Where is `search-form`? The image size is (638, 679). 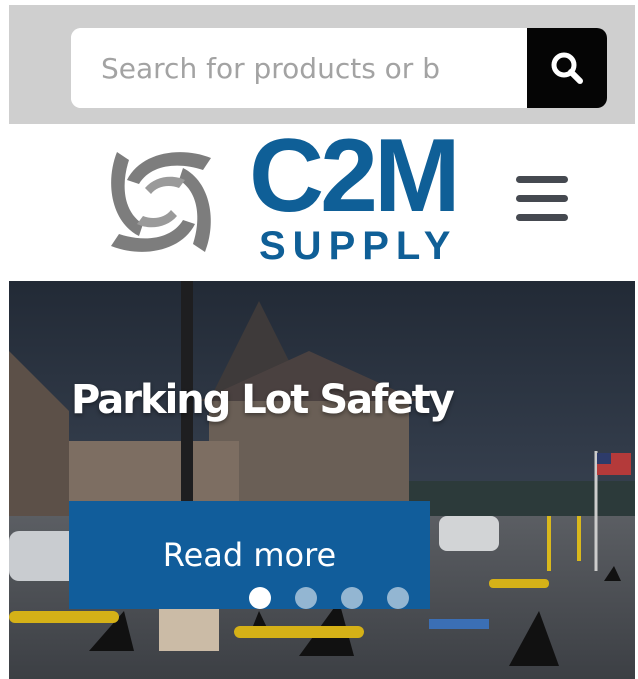 search-form is located at coordinates (339, 68).